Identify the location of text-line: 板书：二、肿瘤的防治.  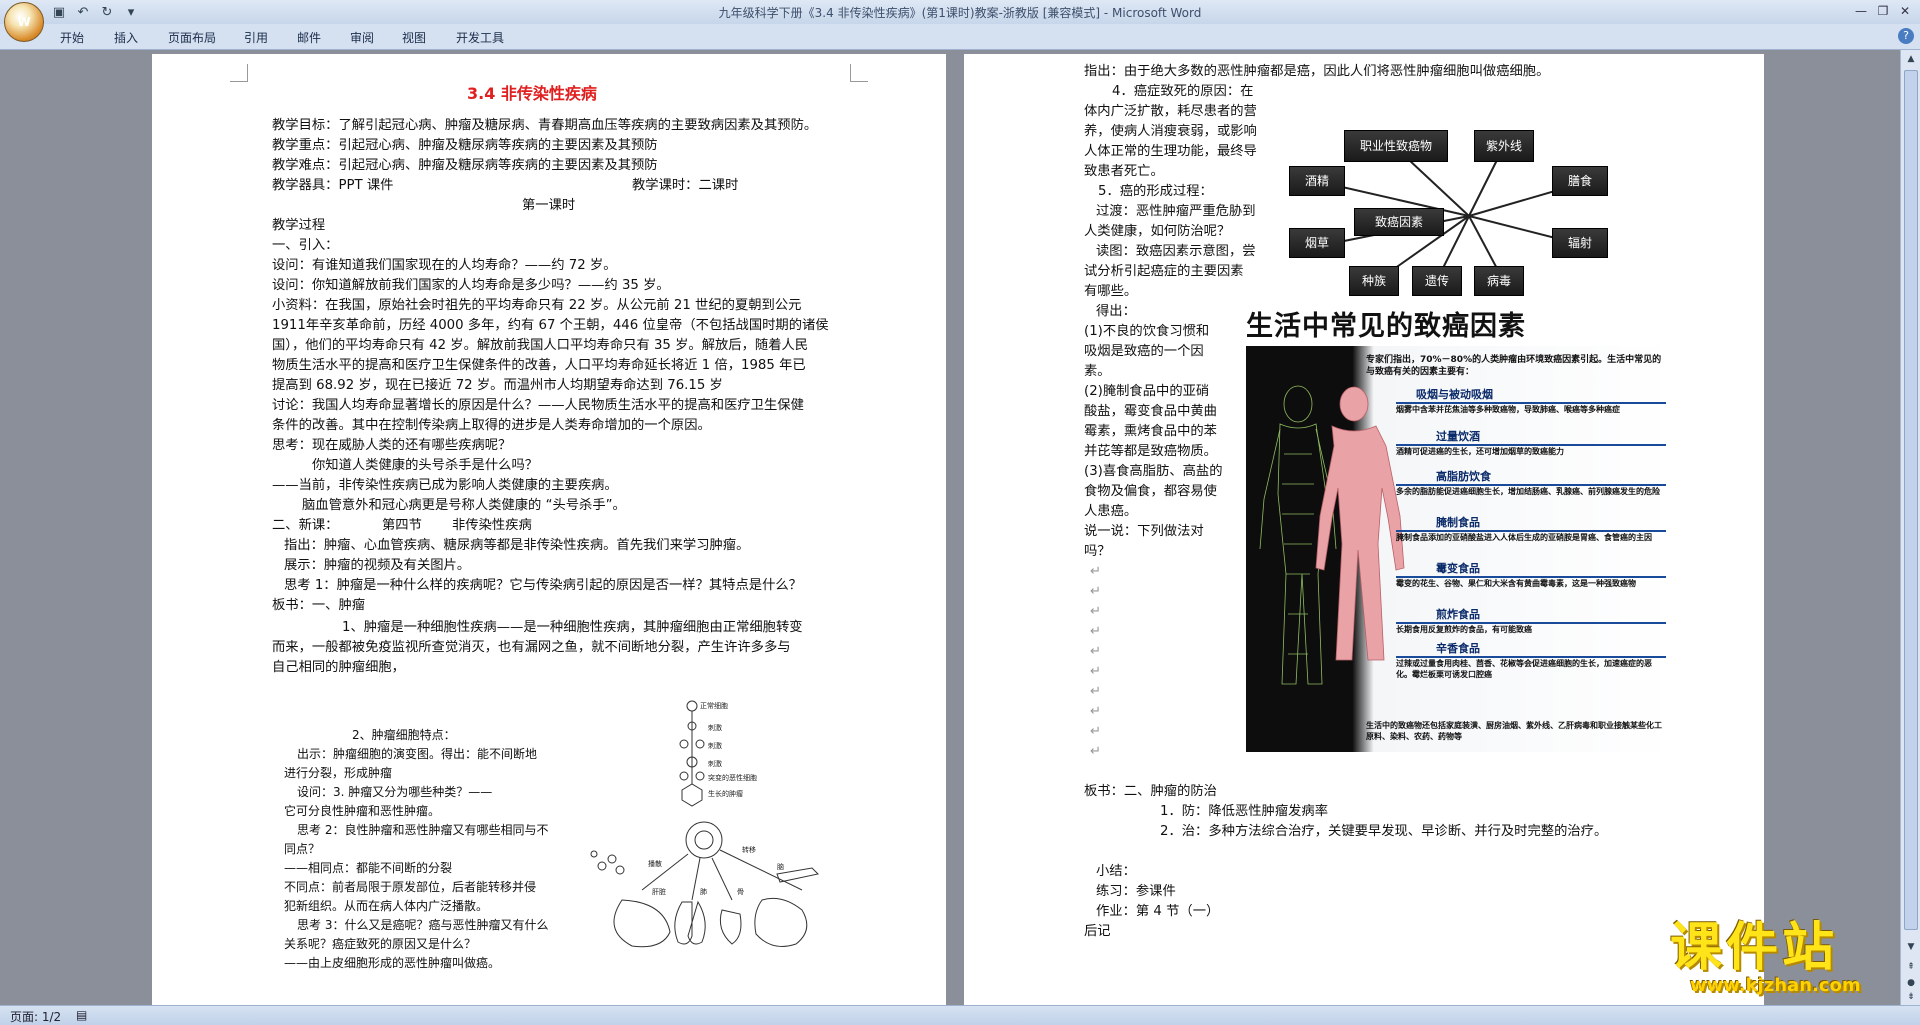
(1150, 791).